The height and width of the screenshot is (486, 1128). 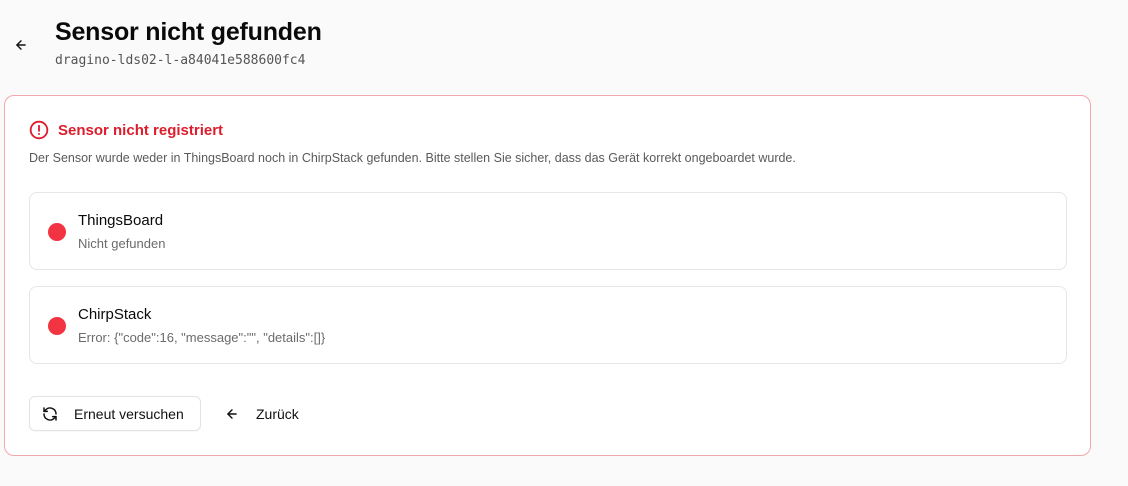 I want to click on alert-title: Sensor nicht registriert, so click(x=141, y=130).